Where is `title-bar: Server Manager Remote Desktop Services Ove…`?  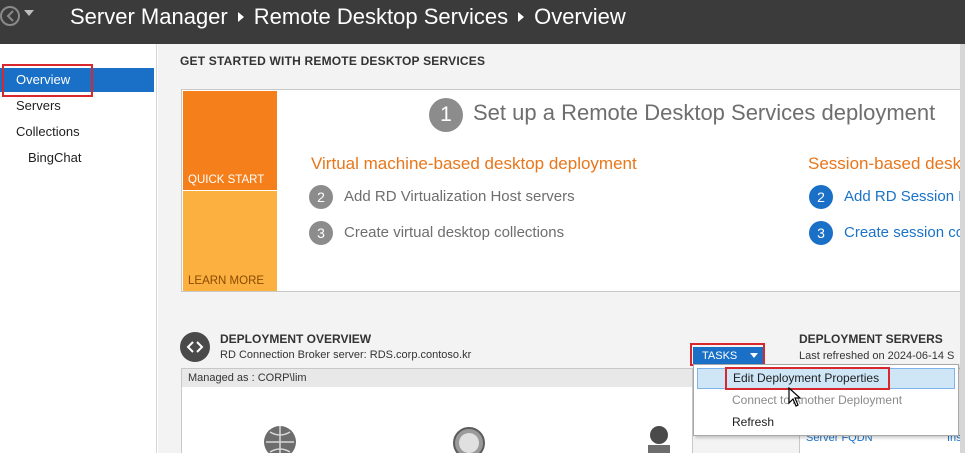
title-bar: Server Manager Remote Desktop Services Ove… is located at coordinates (482, 22).